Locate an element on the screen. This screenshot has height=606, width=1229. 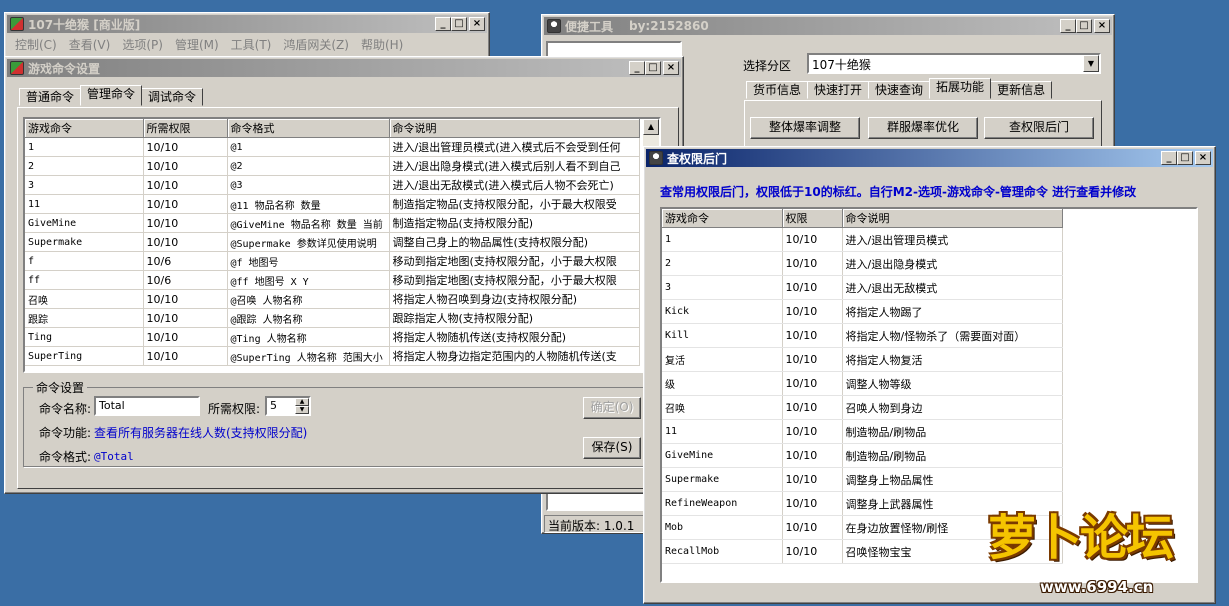
table-cell: 将指定人物召唤到身边(支持权限分配) is located at coordinates (514, 299).